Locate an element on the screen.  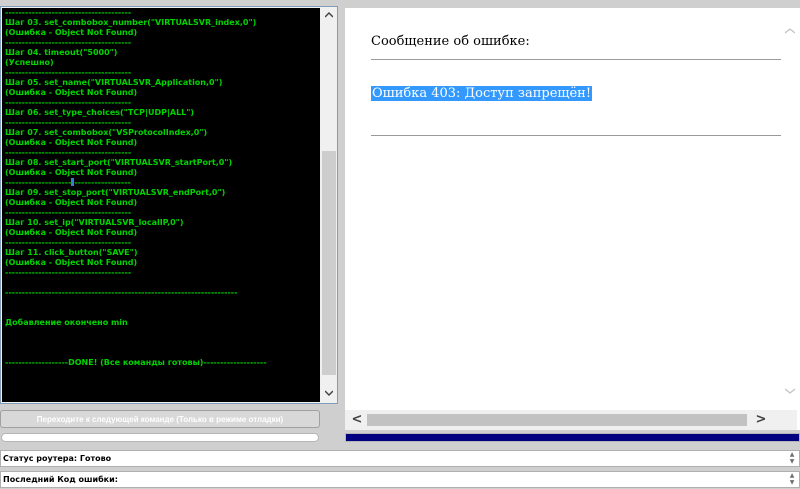
scroll-left-icon: < is located at coordinates (357, 420).